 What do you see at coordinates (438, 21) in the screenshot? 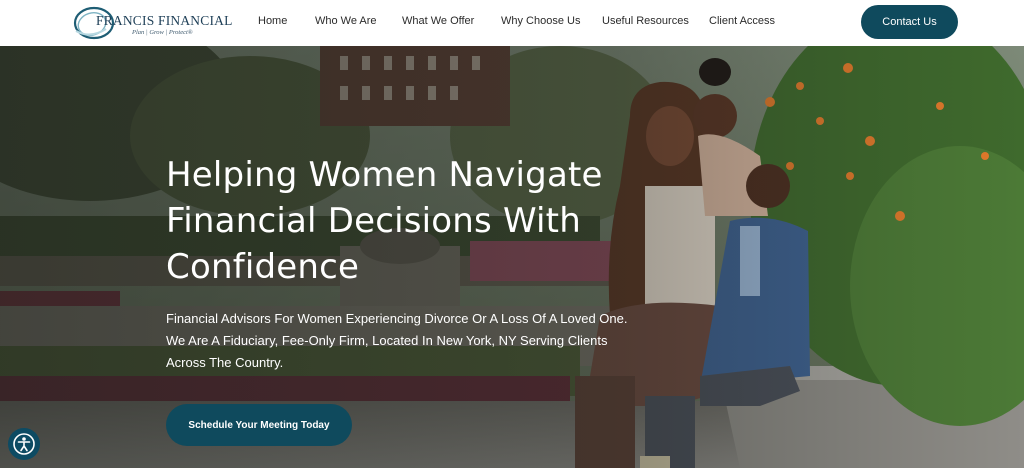
I see `nav-what-we-offer: What We Offer` at bounding box center [438, 21].